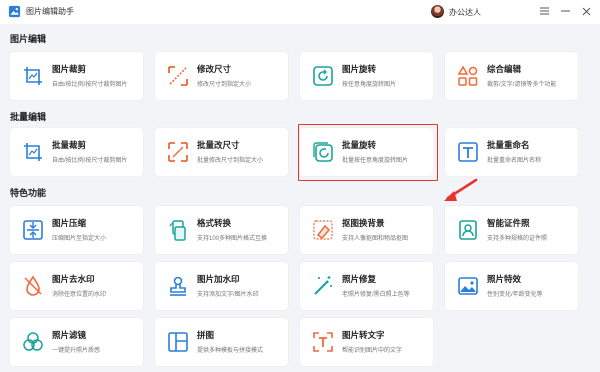 Image resolution: width=600 pixels, height=372 pixels. What do you see at coordinates (28, 193) in the screenshot?
I see `section-title-features: 特色功能` at bounding box center [28, 193].